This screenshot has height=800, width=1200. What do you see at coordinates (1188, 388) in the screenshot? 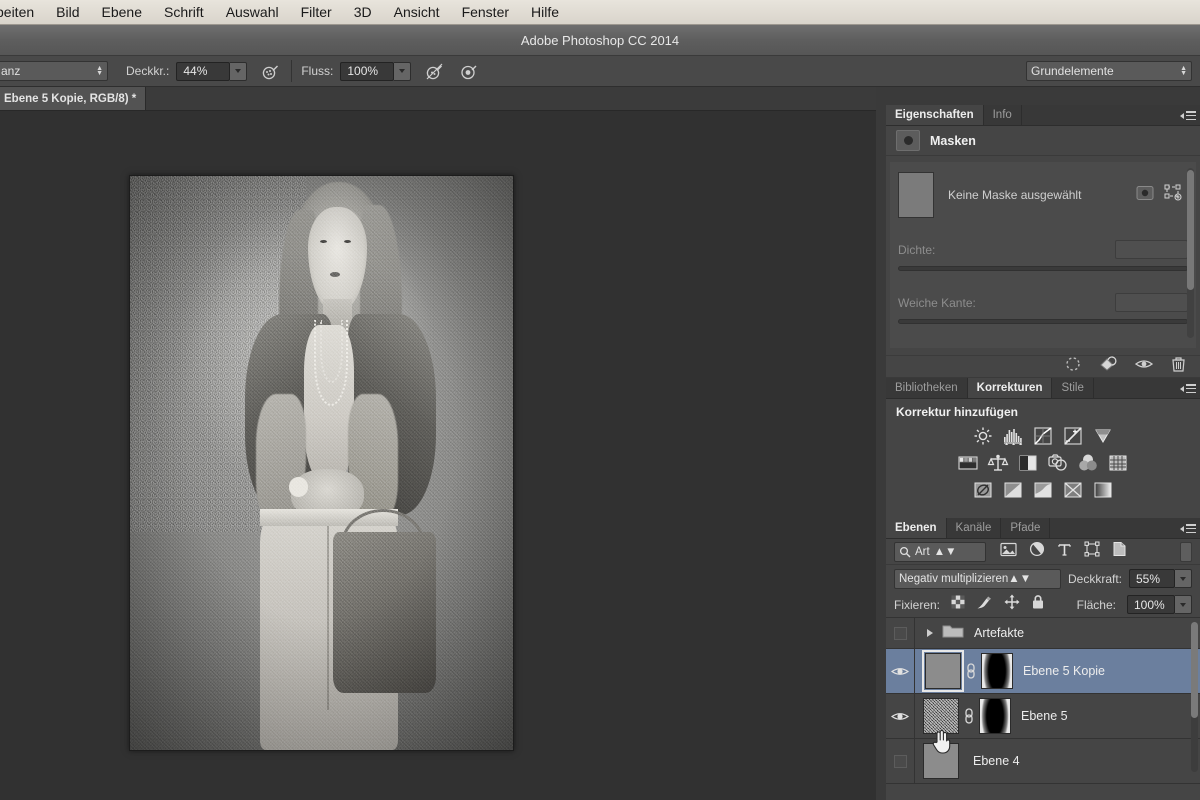
I see `adjustments-panel-menu-button` at bounding box center [1188, 388].